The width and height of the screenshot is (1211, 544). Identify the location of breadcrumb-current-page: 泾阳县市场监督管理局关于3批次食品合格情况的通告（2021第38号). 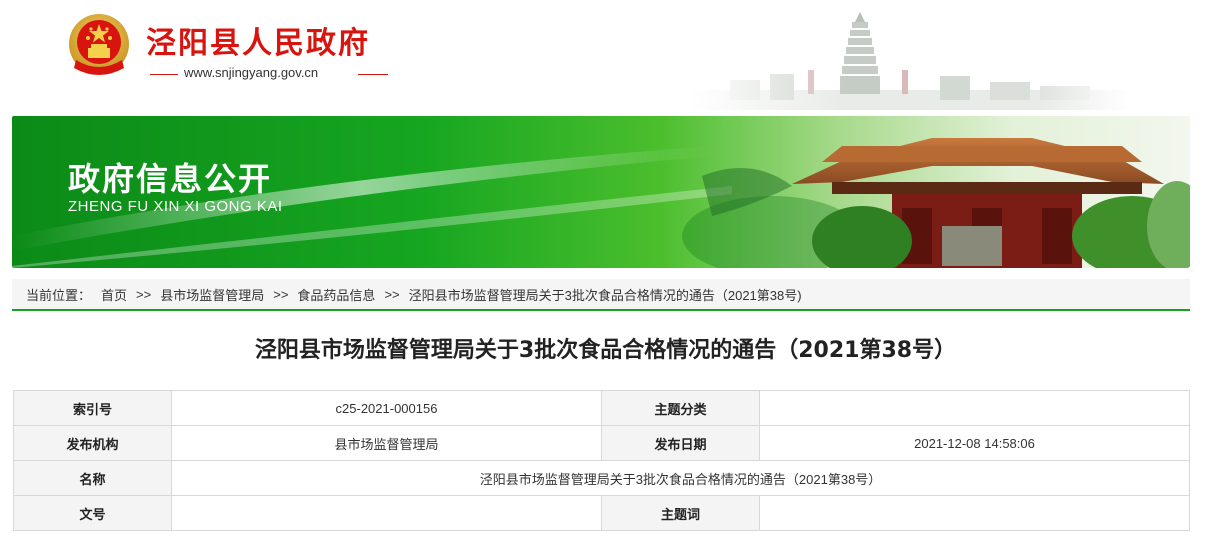
(605, 294).